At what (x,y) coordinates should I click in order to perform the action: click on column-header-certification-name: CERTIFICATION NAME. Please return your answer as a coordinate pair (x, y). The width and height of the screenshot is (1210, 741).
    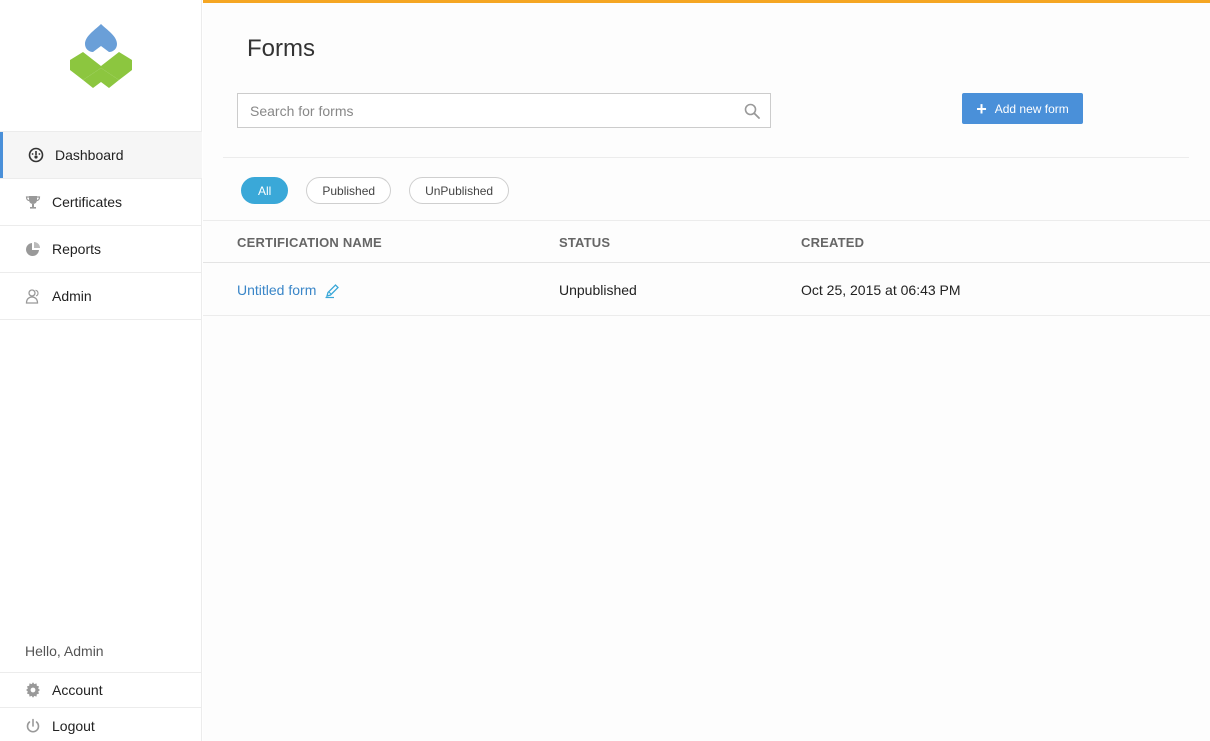
    Looking at the image, I should click on (309, 242).